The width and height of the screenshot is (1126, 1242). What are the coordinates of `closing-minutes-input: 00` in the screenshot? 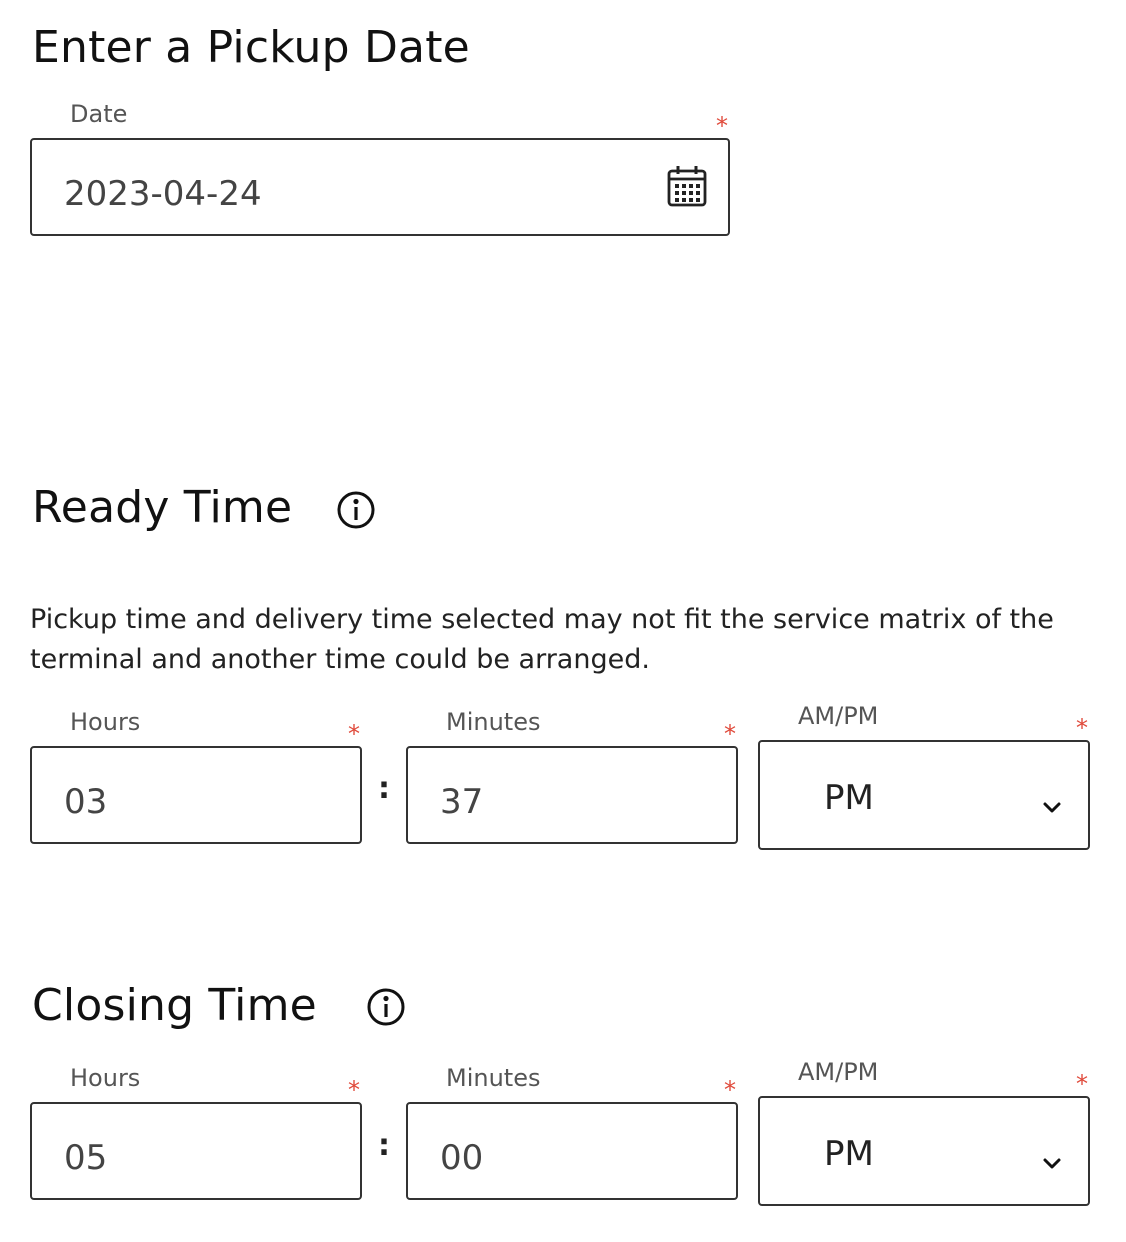 It's located at (572, 1151).